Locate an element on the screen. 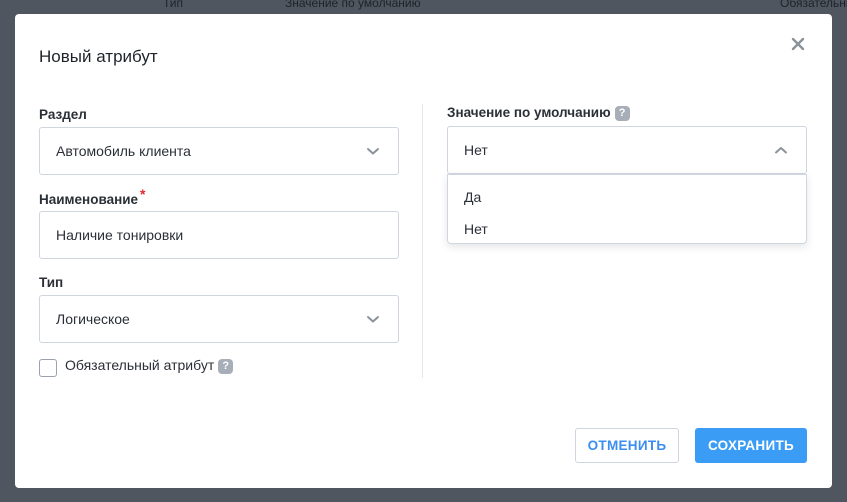 The height and width of the screenshot is (502, 847). bg-col-default: Значение по умолчанию is located at coordinates (353, 5).